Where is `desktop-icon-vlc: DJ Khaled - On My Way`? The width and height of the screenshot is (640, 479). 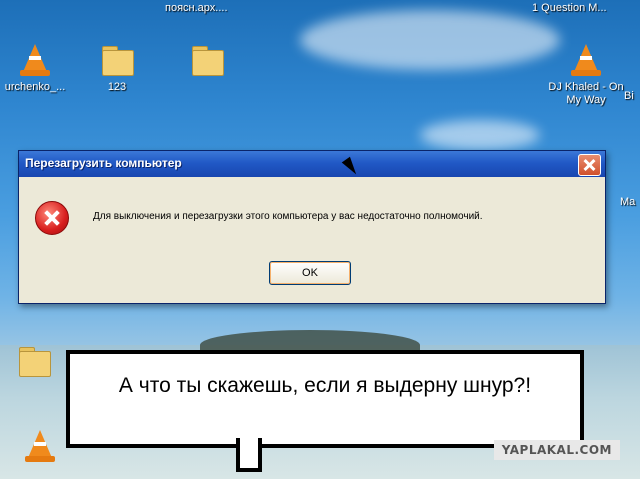 desktop-icon-vlc: DJ Khaled - On My Way is located at coordinates (586, 75).